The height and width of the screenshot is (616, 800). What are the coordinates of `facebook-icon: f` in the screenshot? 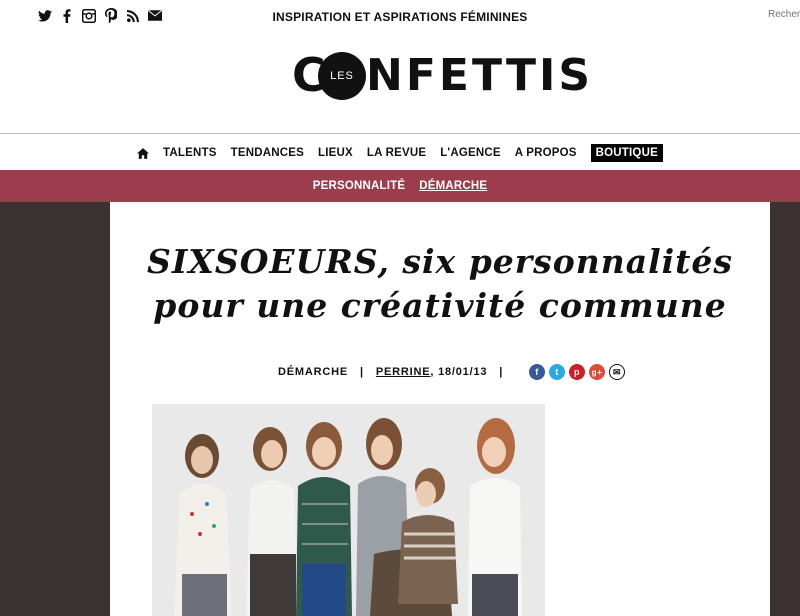 It's located at (537, 372).